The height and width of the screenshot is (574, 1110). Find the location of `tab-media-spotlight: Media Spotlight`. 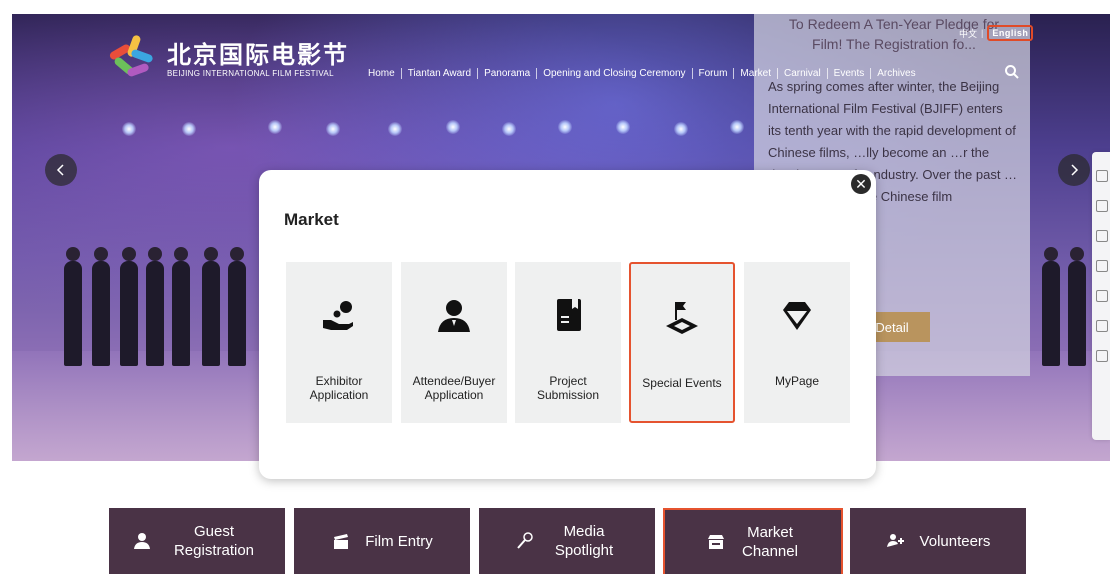

tab-media-spotlight: Media Spotlight is located at coordinates (567, 541).